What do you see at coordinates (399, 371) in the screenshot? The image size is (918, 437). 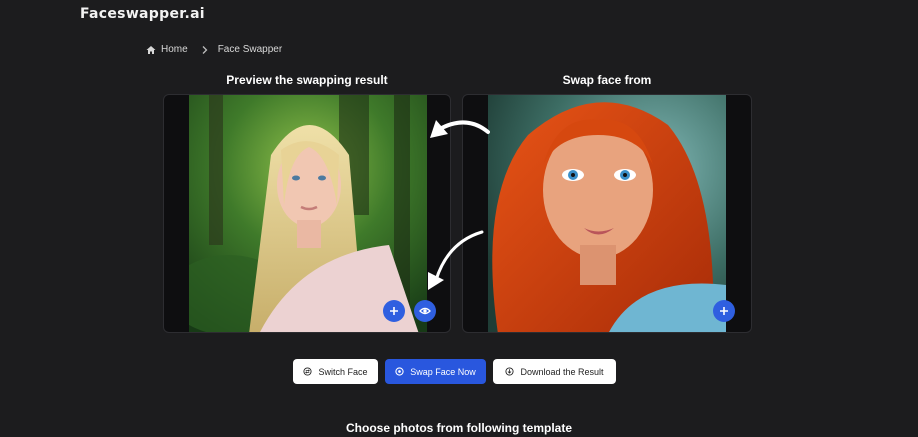 I see `swap-icon` at bounding box center [399, 371].